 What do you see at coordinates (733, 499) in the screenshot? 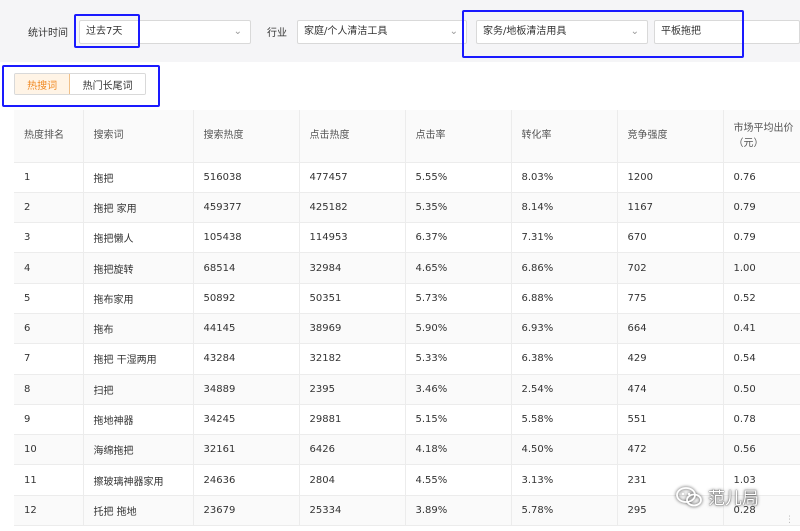
I see `watermark-text: 范儿局` at bounding box center [733, 499].